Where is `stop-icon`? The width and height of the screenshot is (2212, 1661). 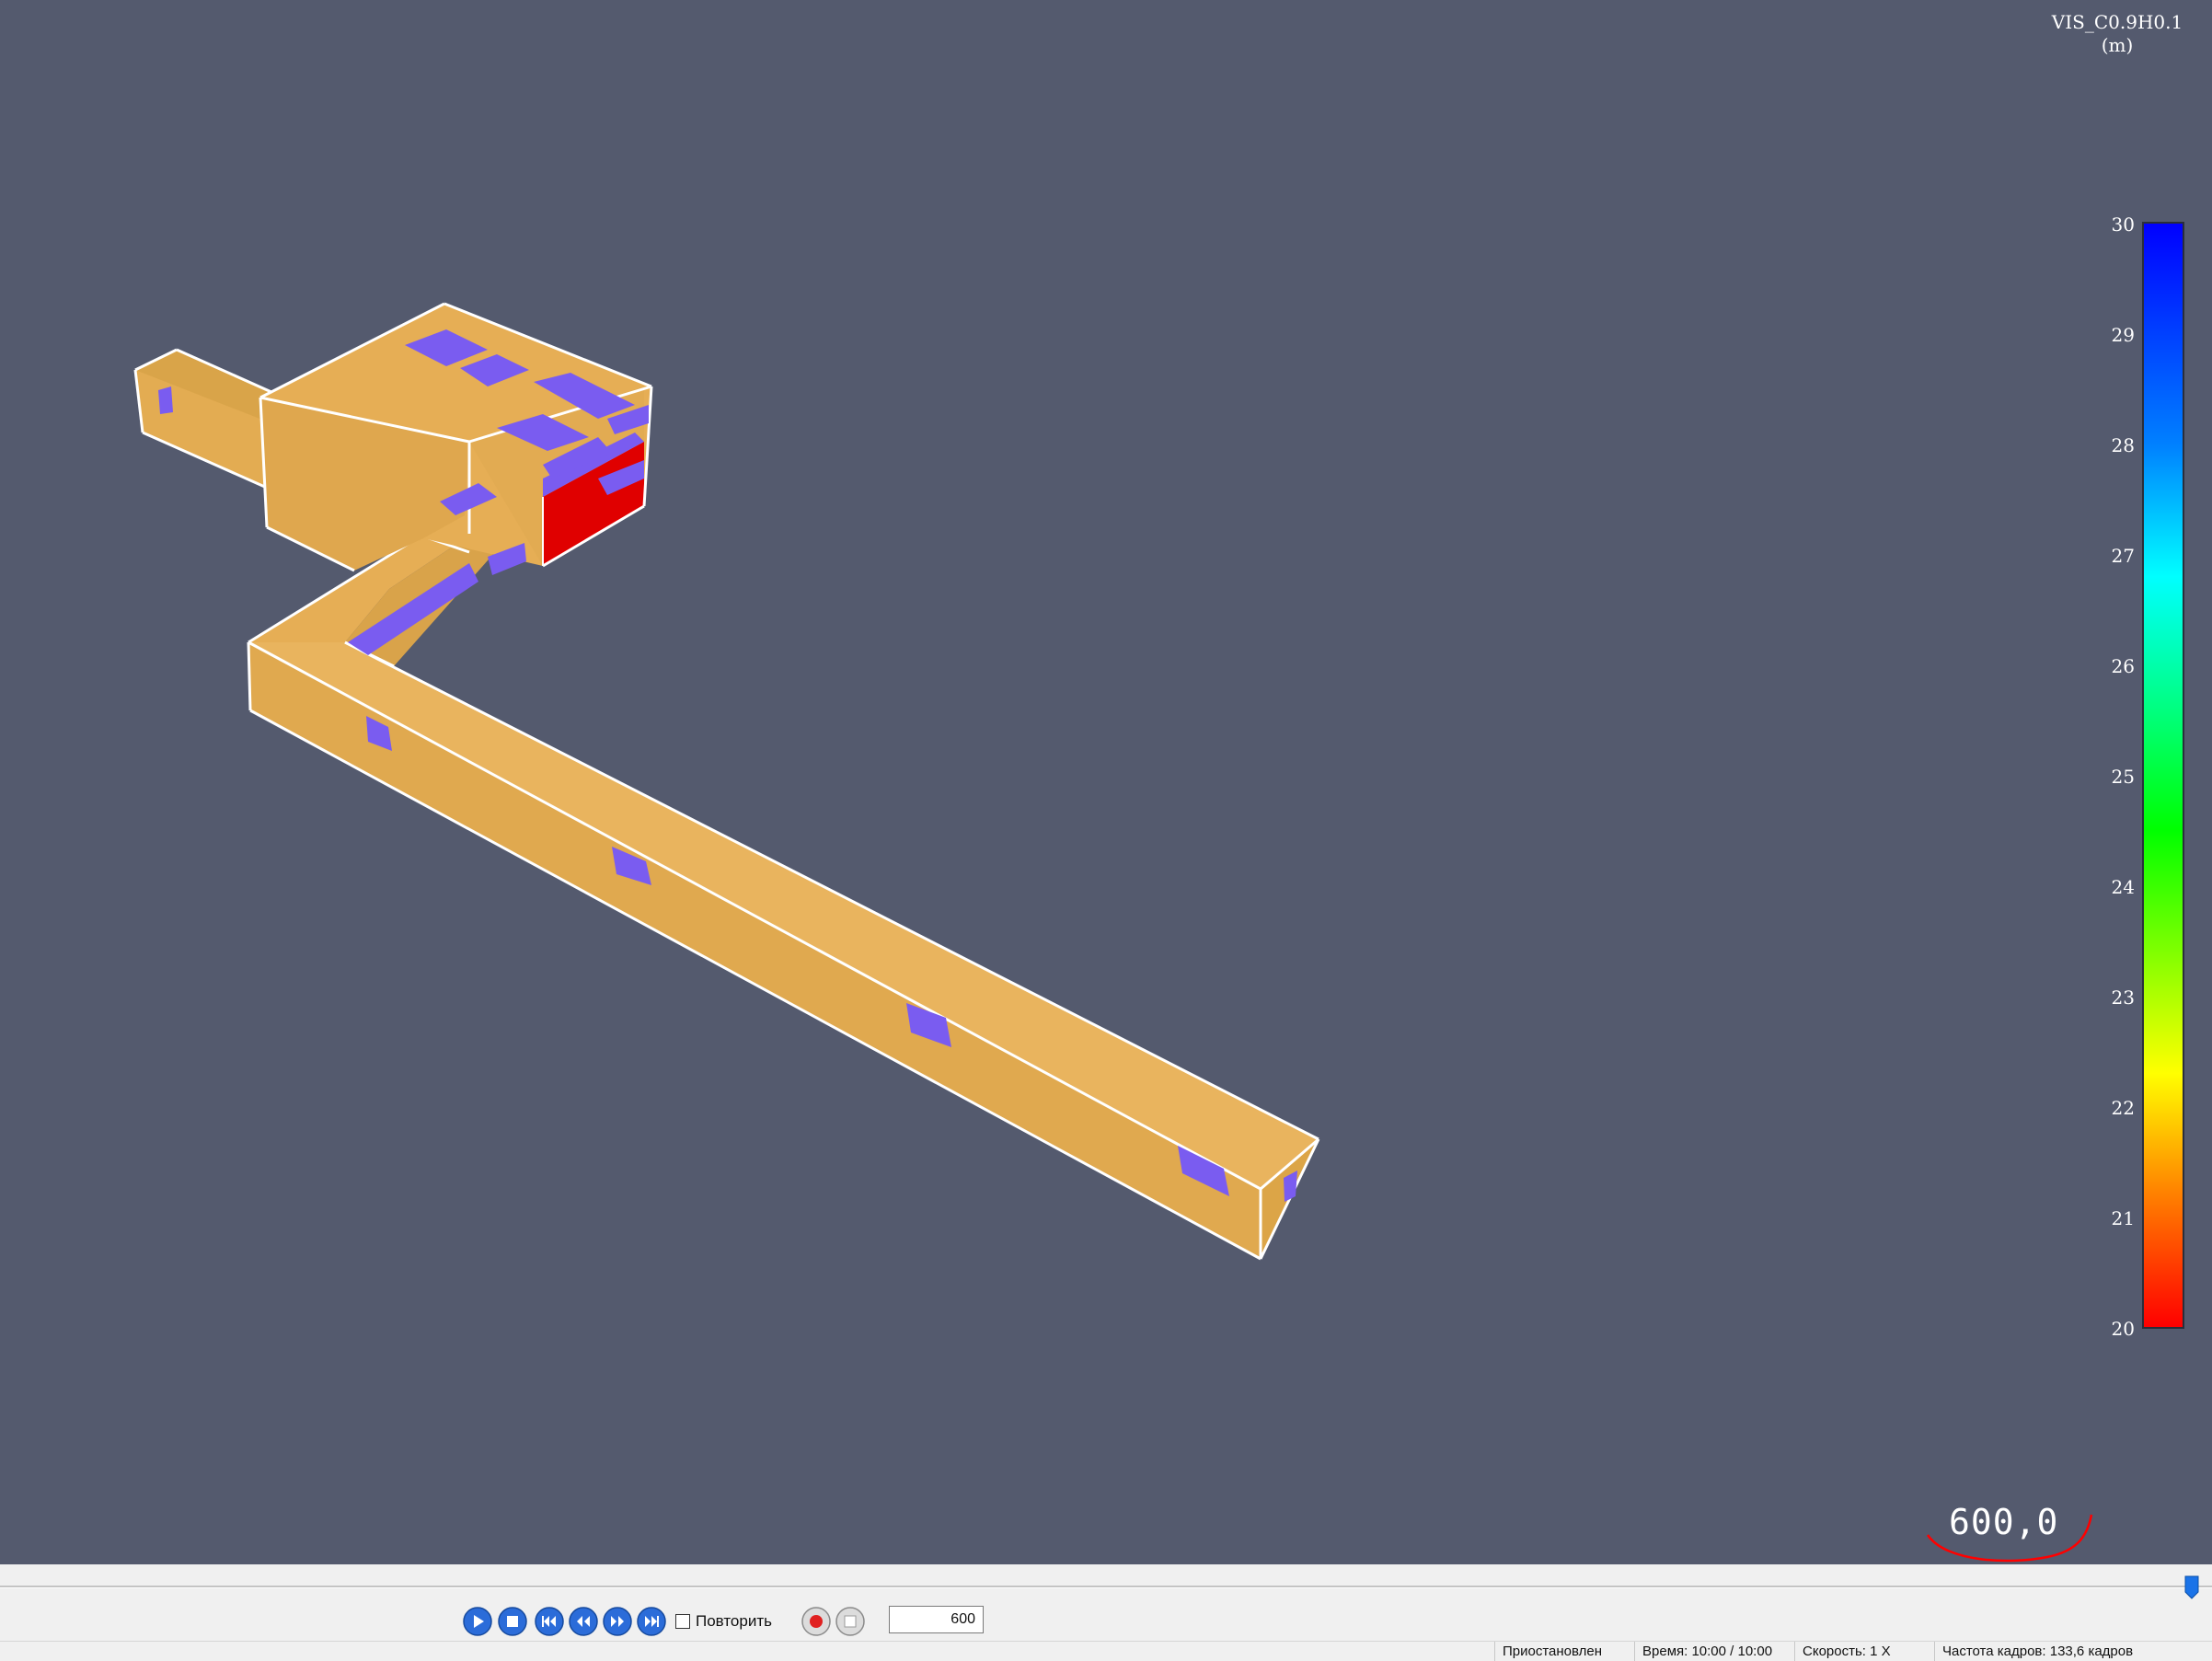
stop-icon is located at coordinates (512, 1621).